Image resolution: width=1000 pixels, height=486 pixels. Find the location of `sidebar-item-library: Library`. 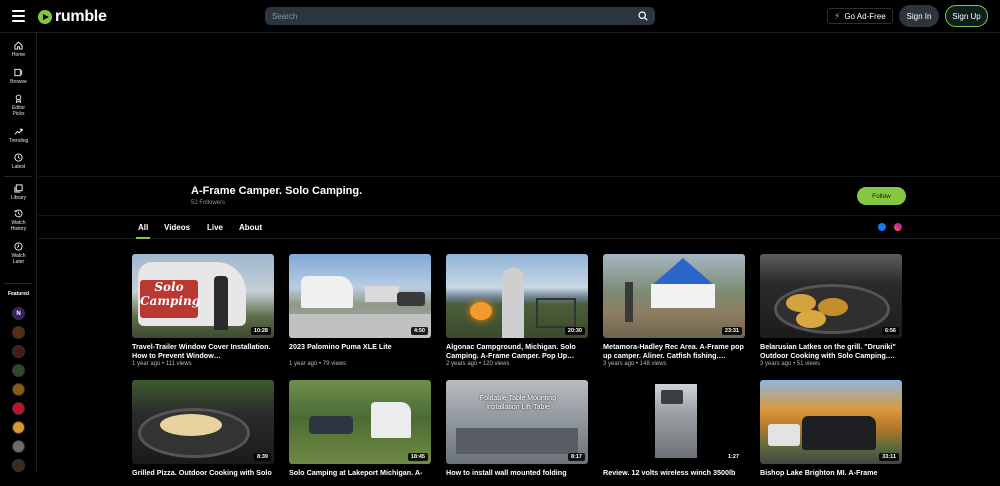

sidebar-item-library: Library is located at coordinates (18, 192).